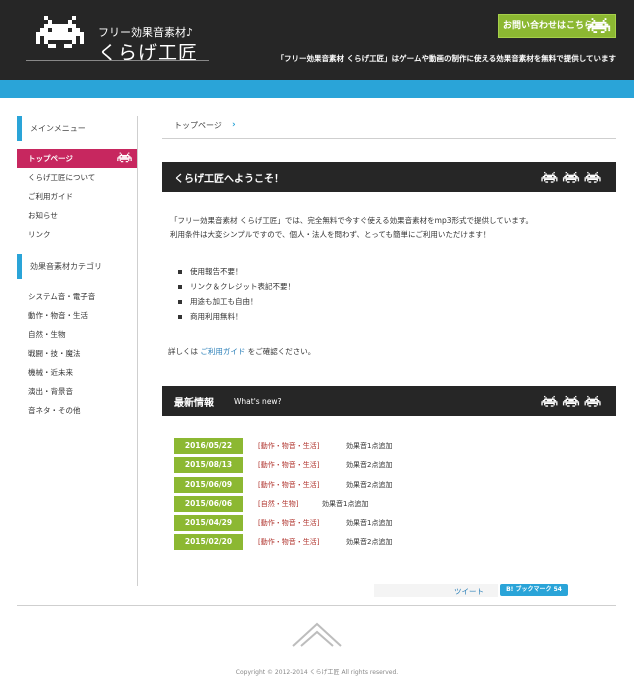 Image resolution: width=634 pixels, height=690 pixels. I want to click on sidebar-heading-categories: 効果音素材カテゴリ, so click(77, 266).